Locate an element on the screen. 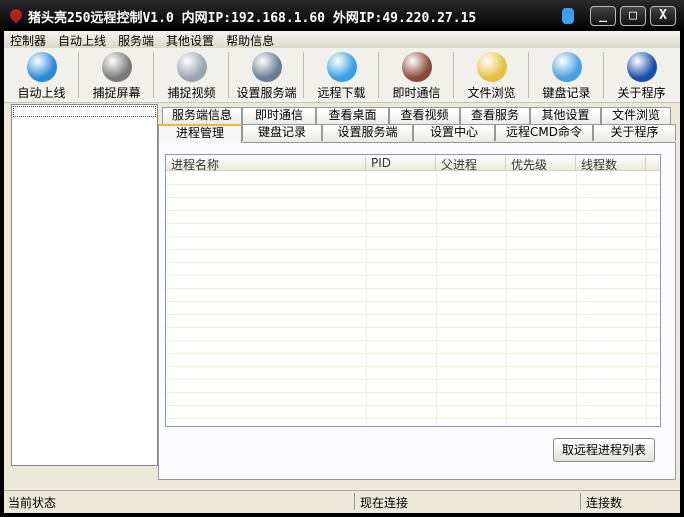 The height and width of the screenshot is (517, 684). toolbar-label: 即时通信 is located at coordinates (416, 93).